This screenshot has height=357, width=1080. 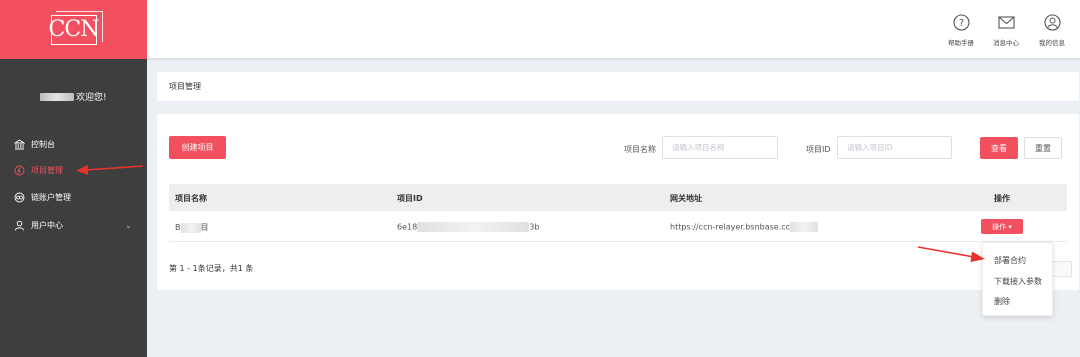 What do you see at coordinates (1043, 148) in the screenshot?
I see `reset-button: 重置` at bounding box center [1043, 148].